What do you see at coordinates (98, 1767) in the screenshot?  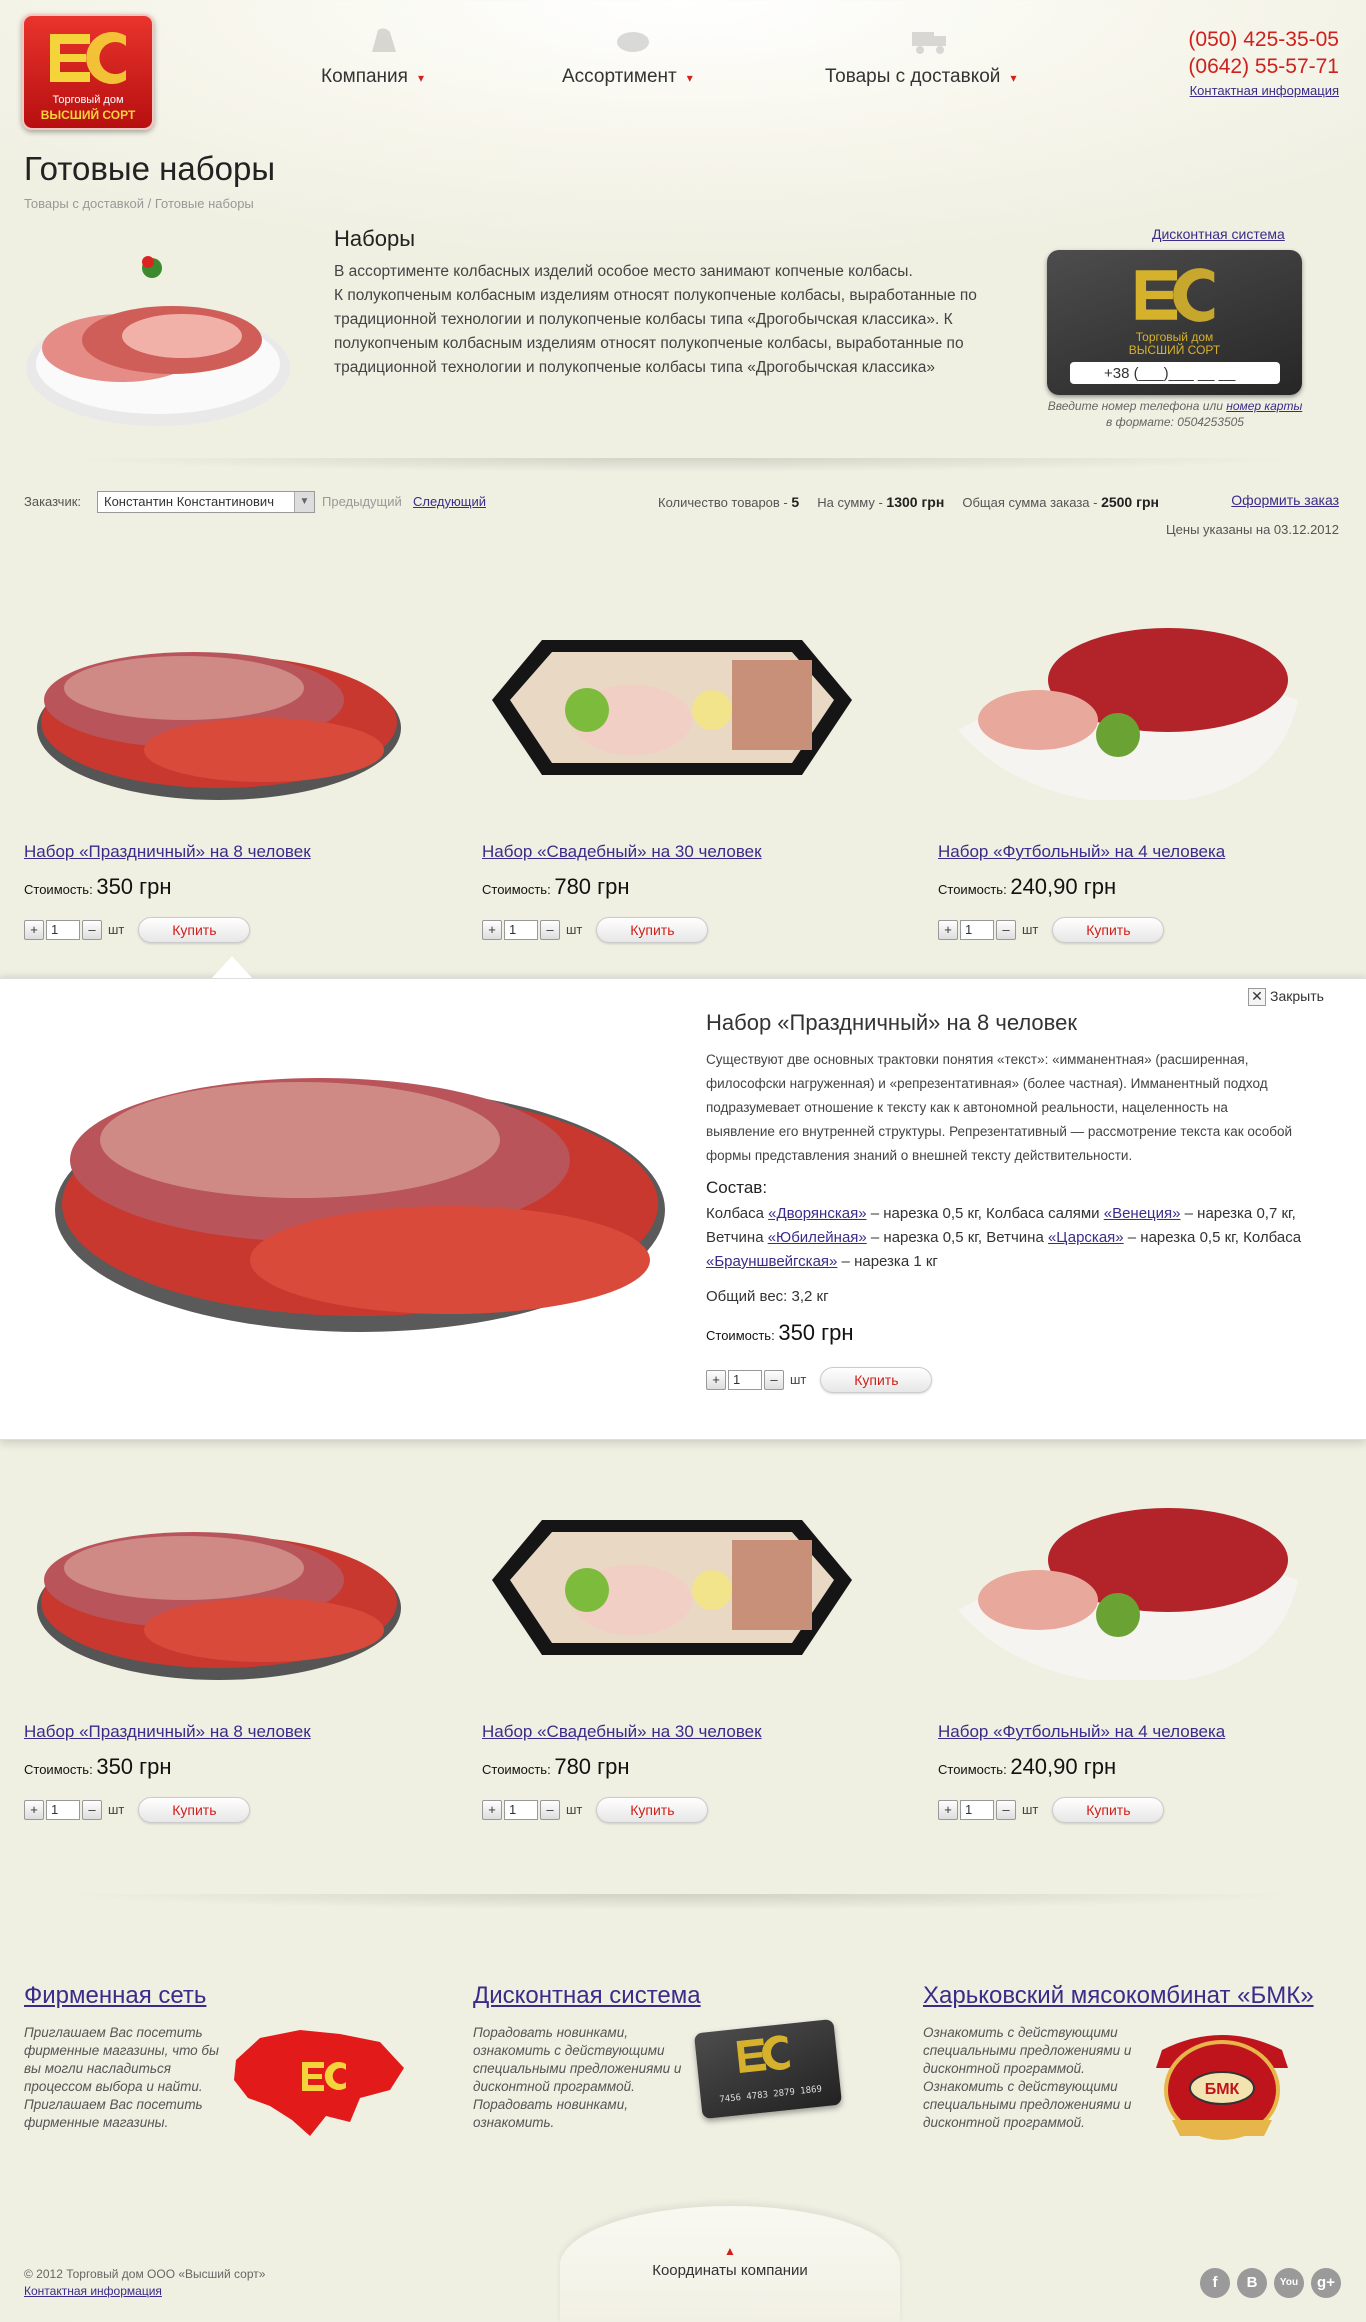 I see `product-cost: Стоимость: 350 грн` at bounding box center [98, 1767].